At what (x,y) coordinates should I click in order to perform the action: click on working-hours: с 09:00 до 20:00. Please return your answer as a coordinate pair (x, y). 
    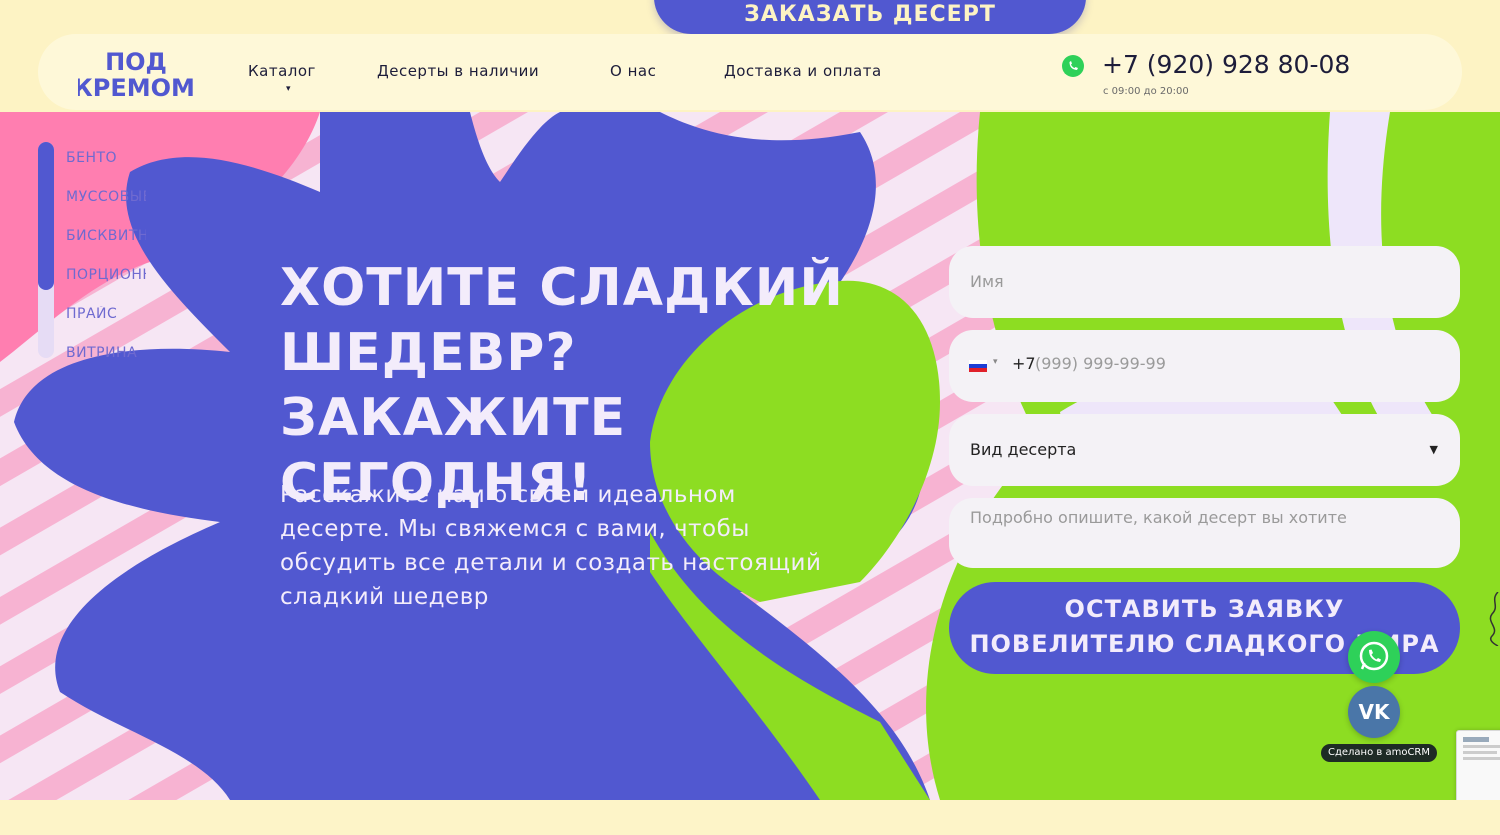
    Looking at the image, I should click on (1146, 91).